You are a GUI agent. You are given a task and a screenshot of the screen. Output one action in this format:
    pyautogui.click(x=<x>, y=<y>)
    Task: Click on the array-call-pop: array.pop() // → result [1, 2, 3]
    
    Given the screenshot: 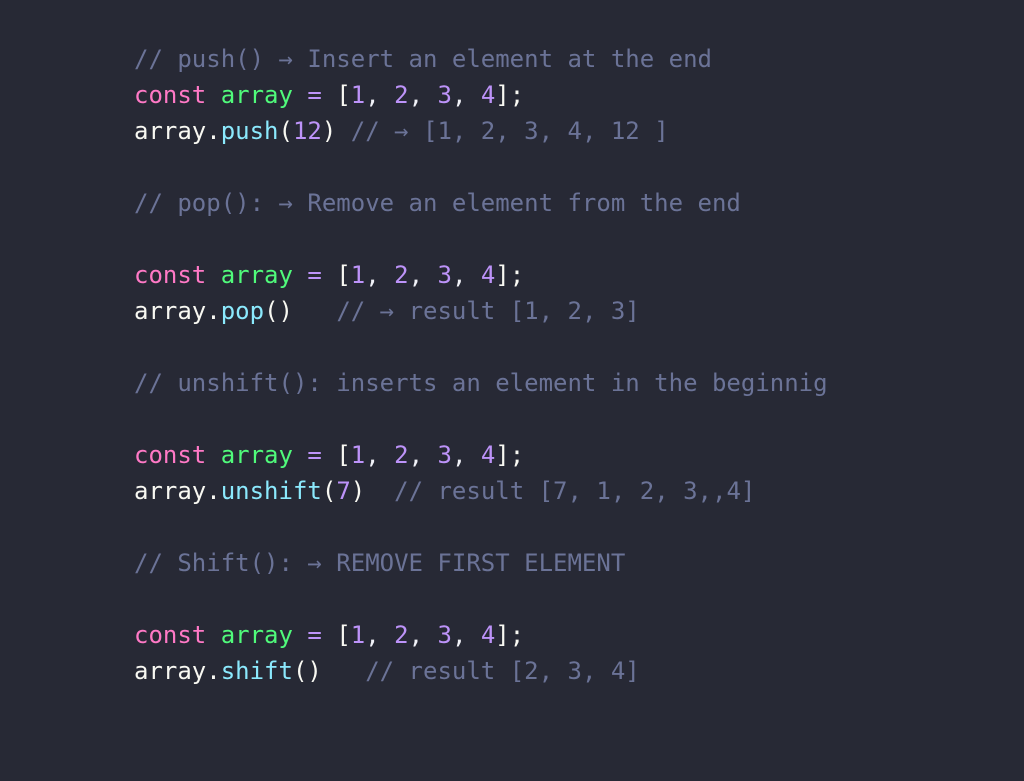 What is the action you would take?
    pyautogui.click(x=387, y=311)
    